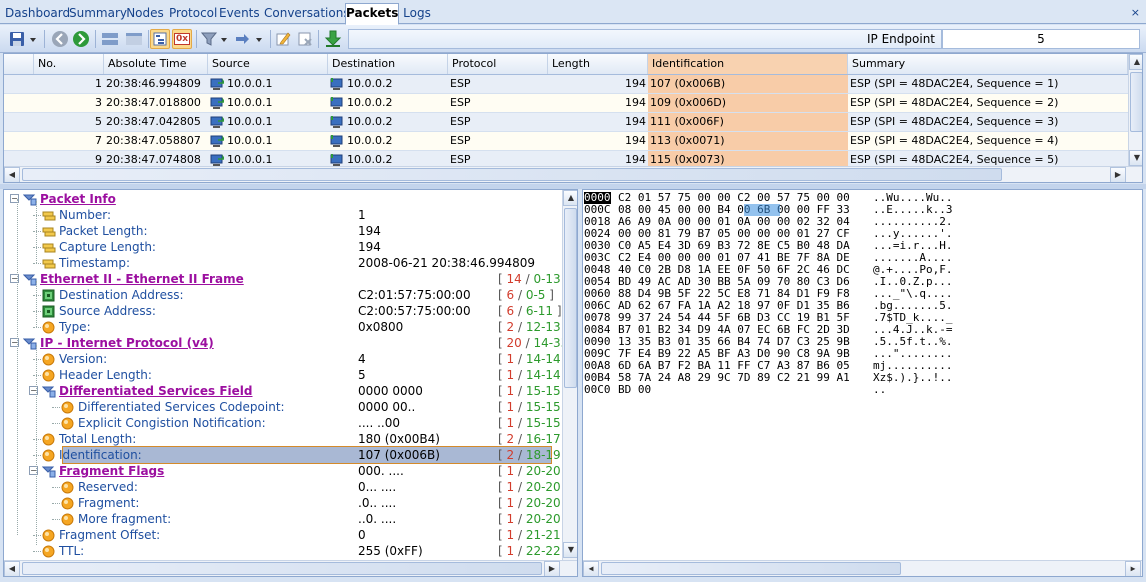 This screenshot has width=1146, height=582. I want to click on filter-dropdown-button, so click(215, 39).